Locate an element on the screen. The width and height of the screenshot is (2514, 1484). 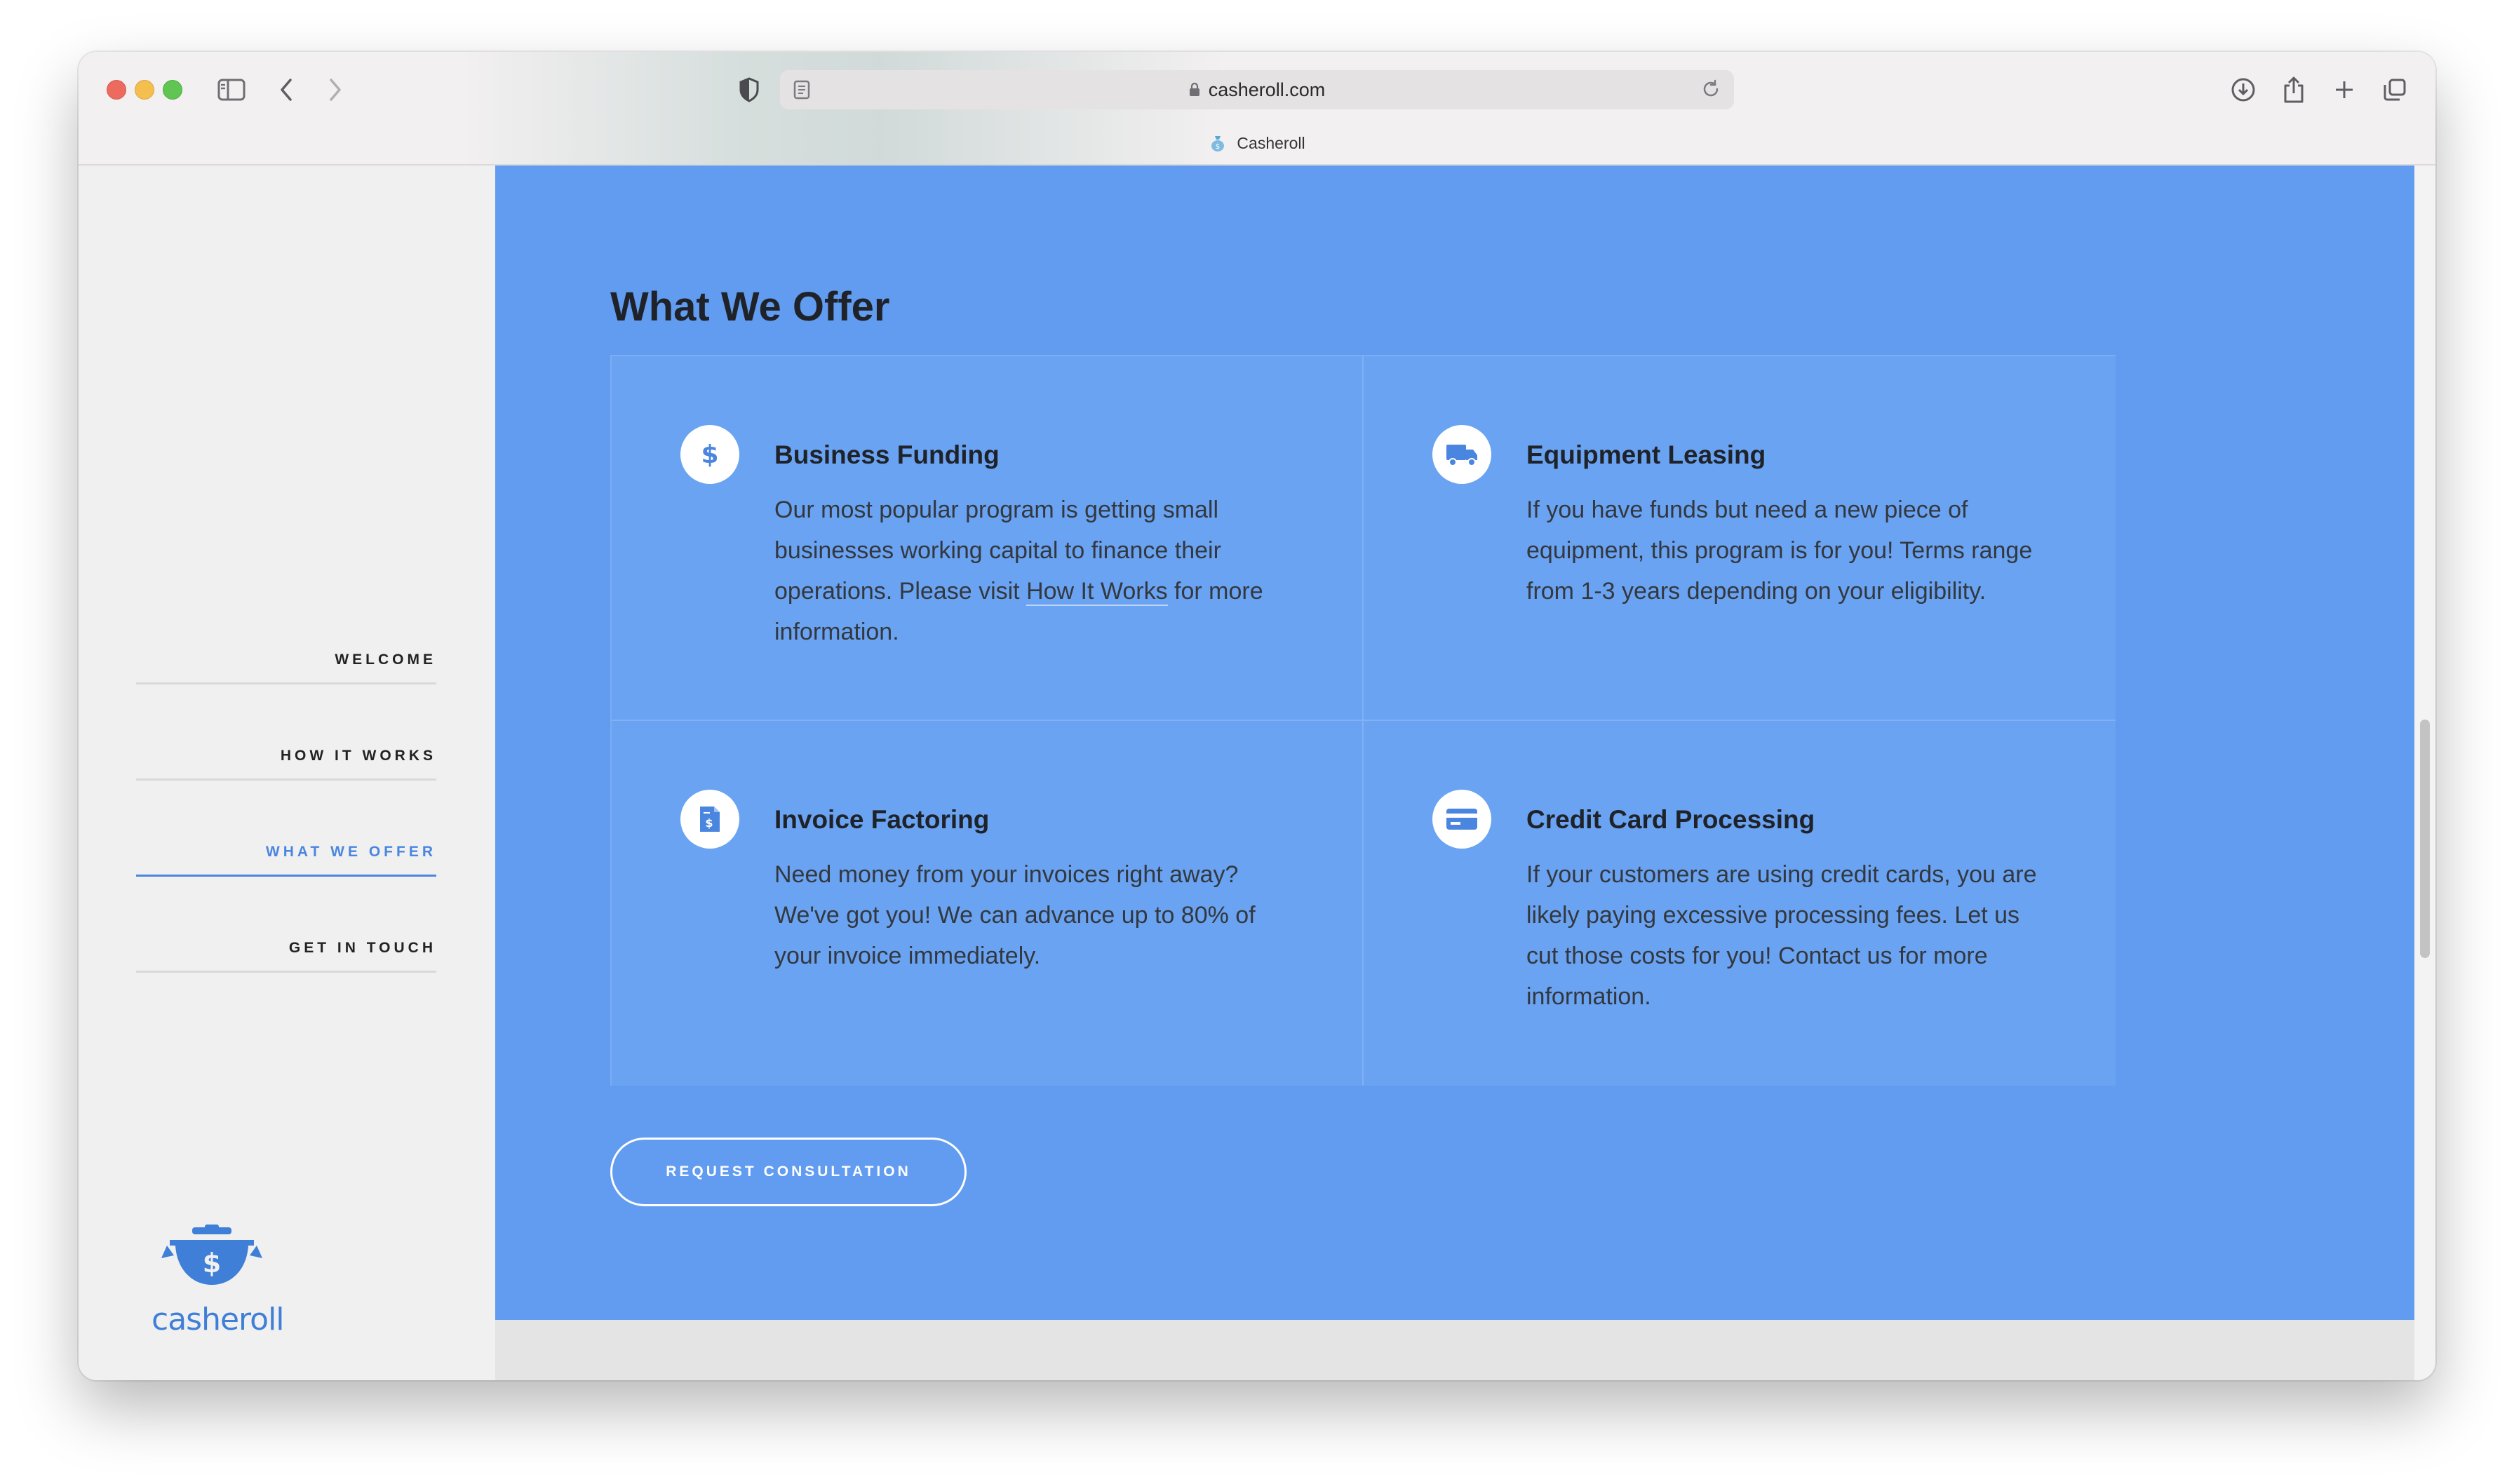
downloads-icon is located at coordinates (2243, 90).